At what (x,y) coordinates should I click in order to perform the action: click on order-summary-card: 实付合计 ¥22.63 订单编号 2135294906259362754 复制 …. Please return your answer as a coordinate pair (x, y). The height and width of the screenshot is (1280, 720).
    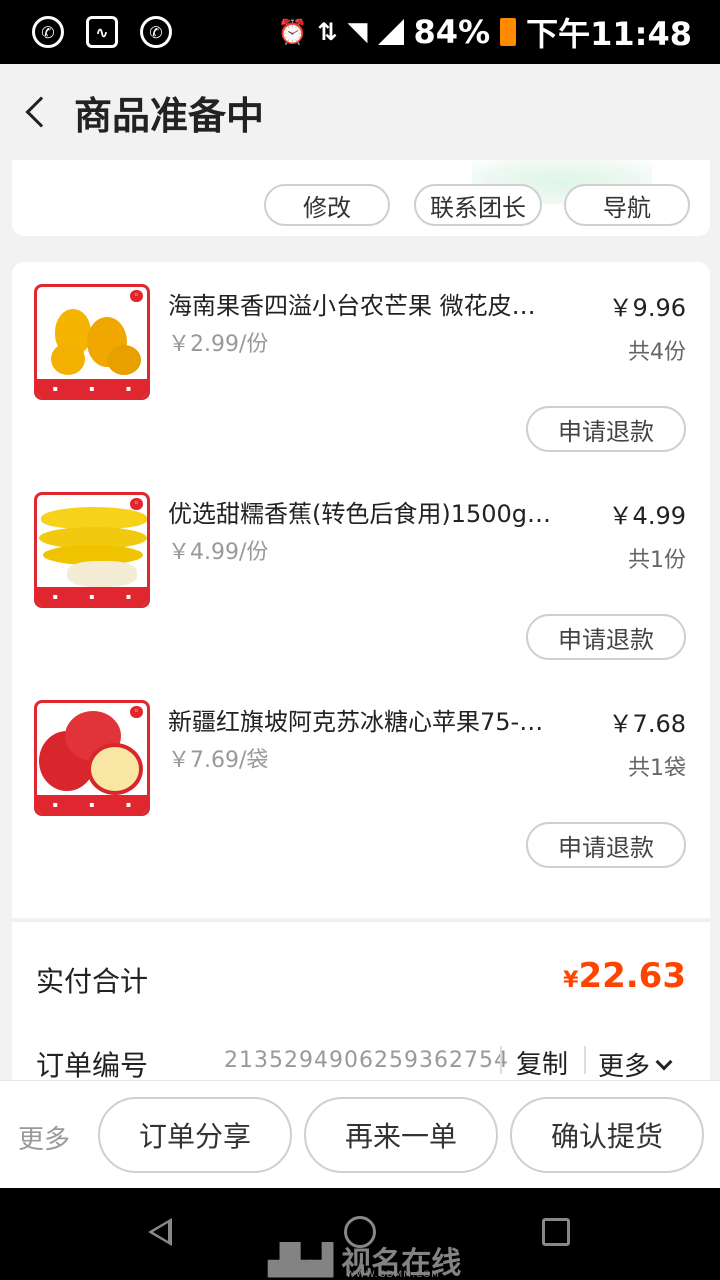
    Looking at the image, I should click on (361, 1001).